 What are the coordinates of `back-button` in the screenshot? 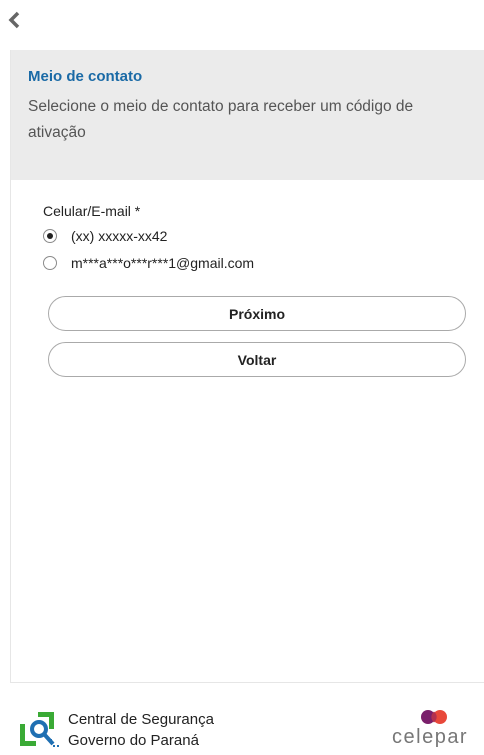 It's located at (18, 20).